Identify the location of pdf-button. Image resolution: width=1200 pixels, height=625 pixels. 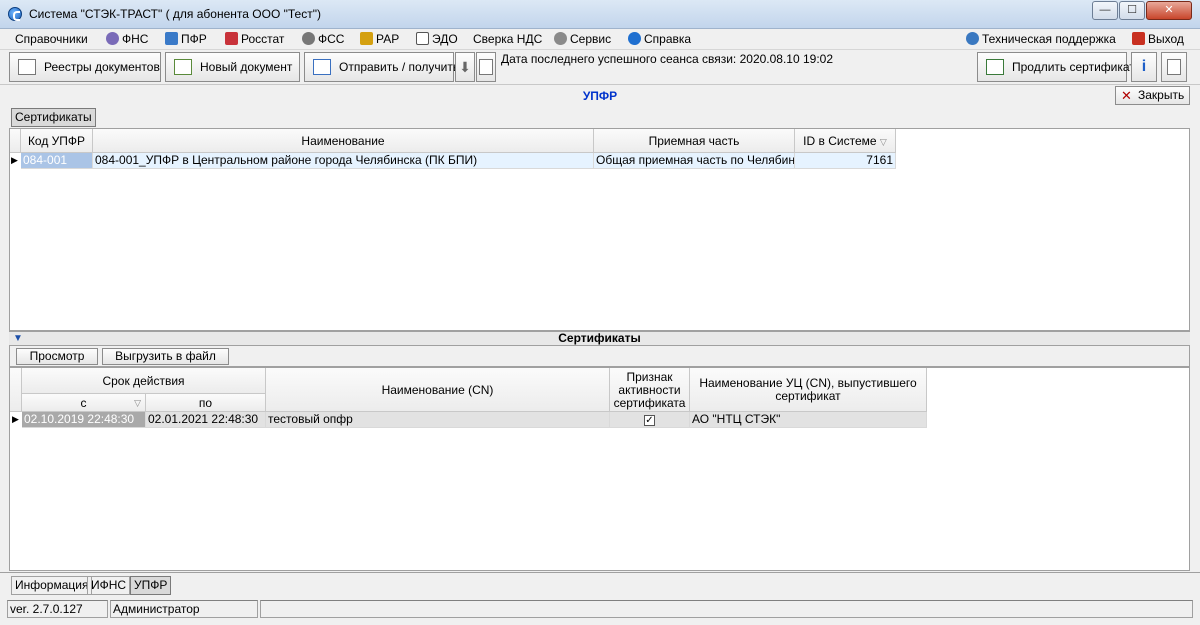
(1174, 67).